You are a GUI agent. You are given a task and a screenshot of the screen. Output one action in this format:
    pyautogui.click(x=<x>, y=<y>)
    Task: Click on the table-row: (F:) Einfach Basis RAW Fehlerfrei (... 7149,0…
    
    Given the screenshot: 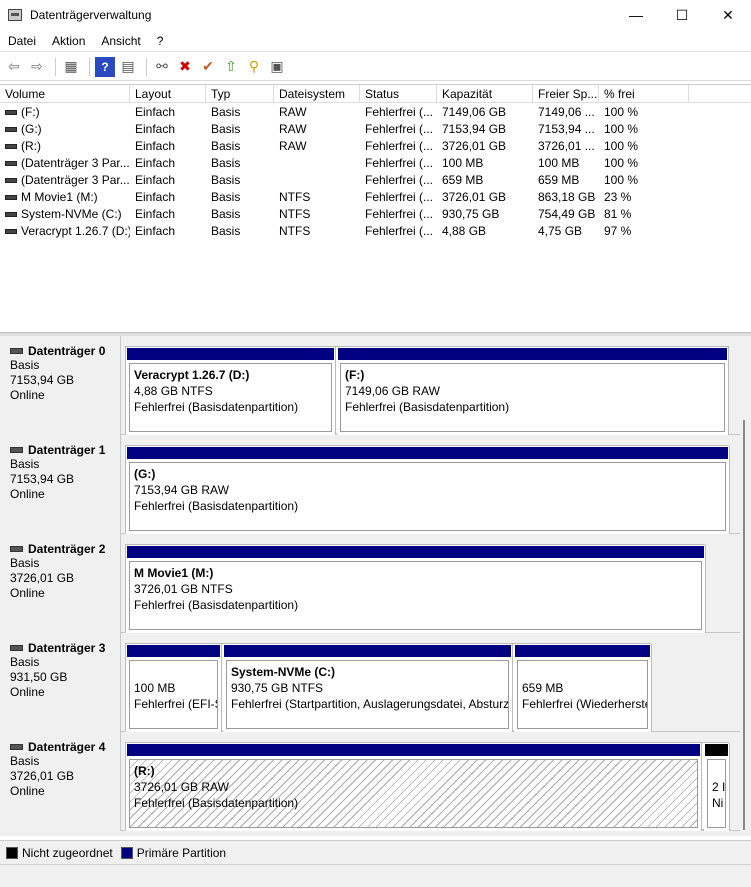 What is the action you would take?
    pyautogui.click(x=375, y=111)
    